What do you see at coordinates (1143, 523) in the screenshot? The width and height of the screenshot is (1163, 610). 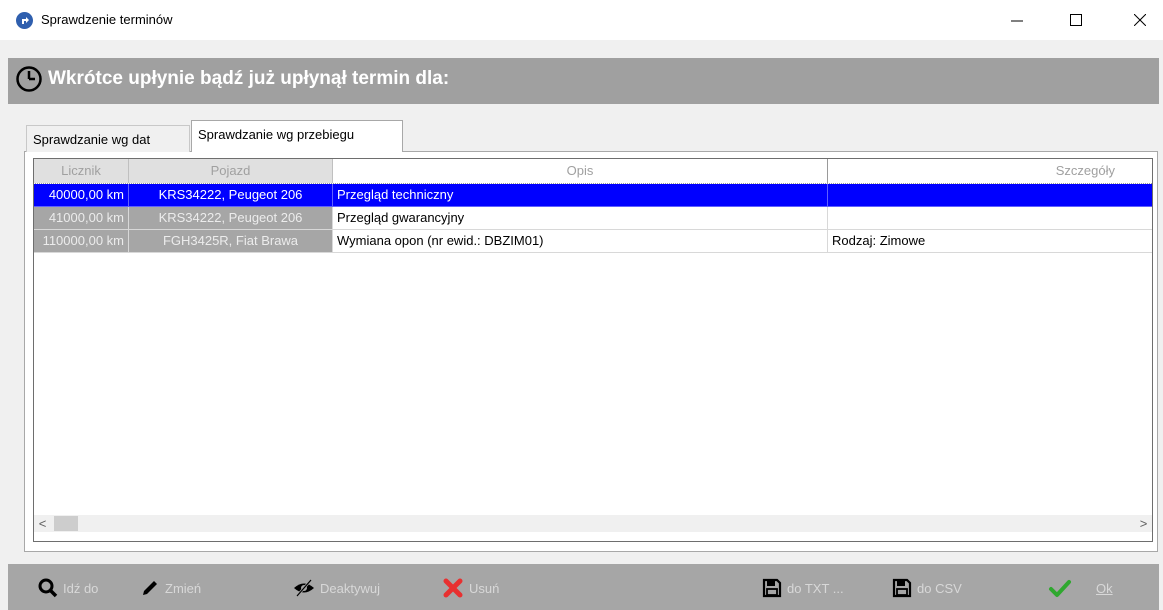 I see `scroll-right-button: >` at bounding box center [1143, 523].